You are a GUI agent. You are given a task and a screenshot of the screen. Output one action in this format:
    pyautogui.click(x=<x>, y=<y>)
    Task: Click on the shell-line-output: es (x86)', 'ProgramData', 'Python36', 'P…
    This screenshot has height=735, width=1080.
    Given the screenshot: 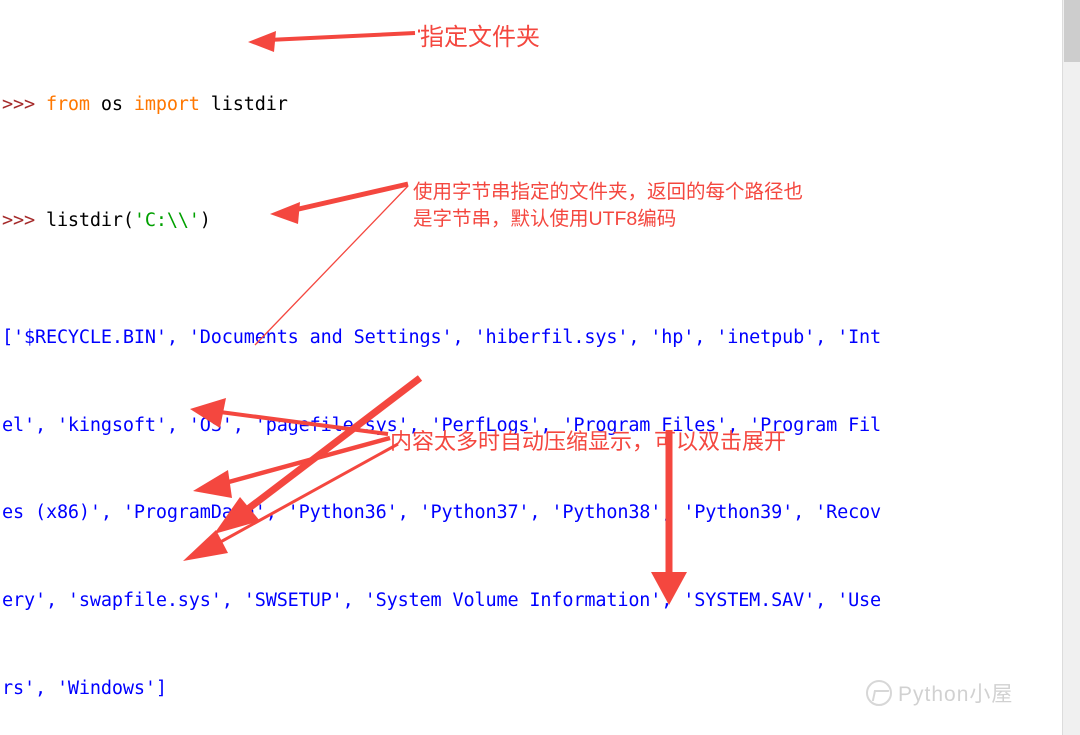 What is the action you would take?
    pyautogui.click(x=442, y=513)
    